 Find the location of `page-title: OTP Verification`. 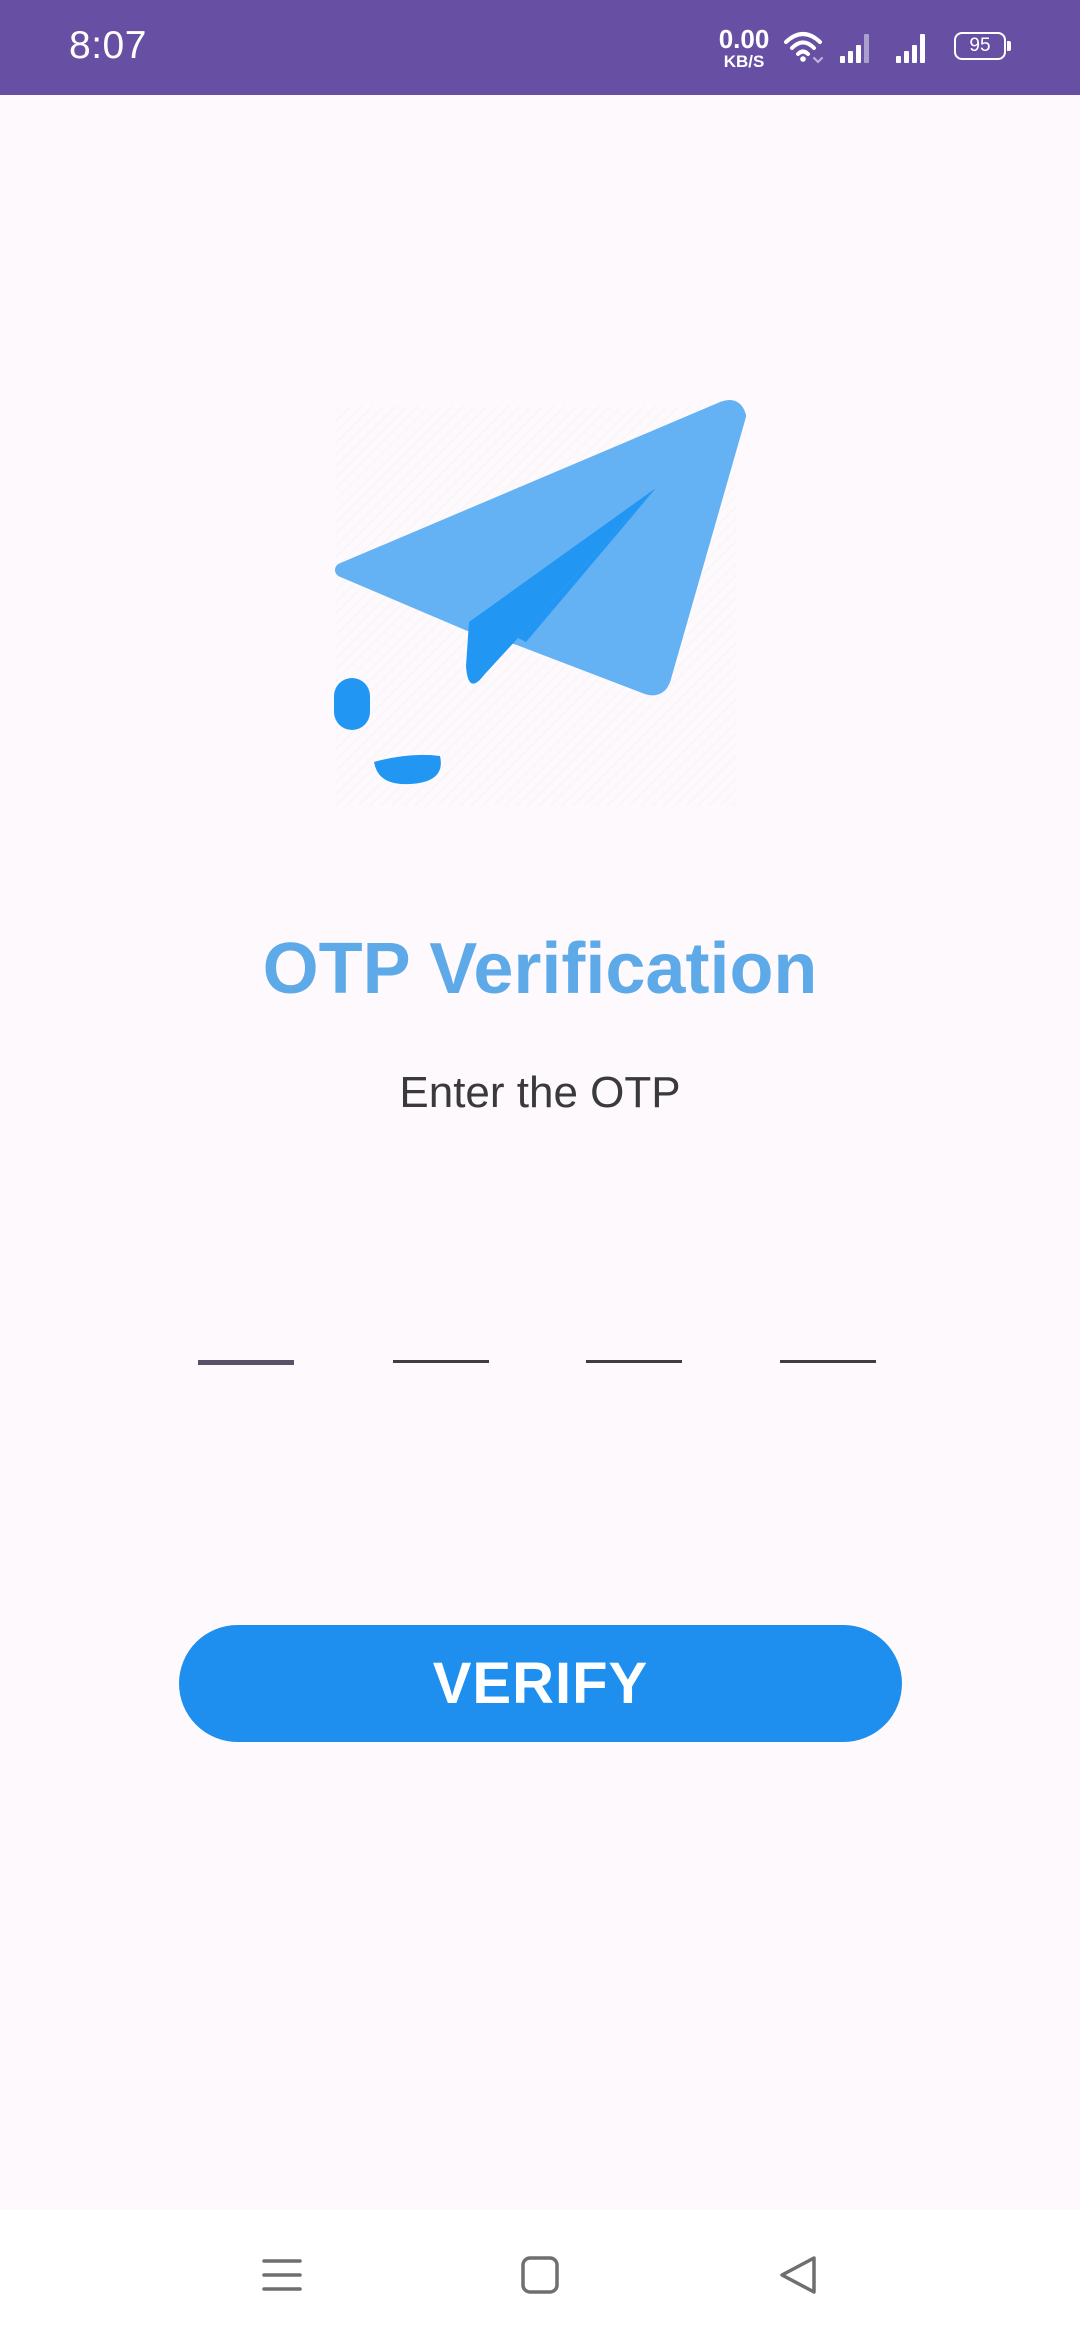

page-title: OTP Verification is located at coordinates (540, 969).